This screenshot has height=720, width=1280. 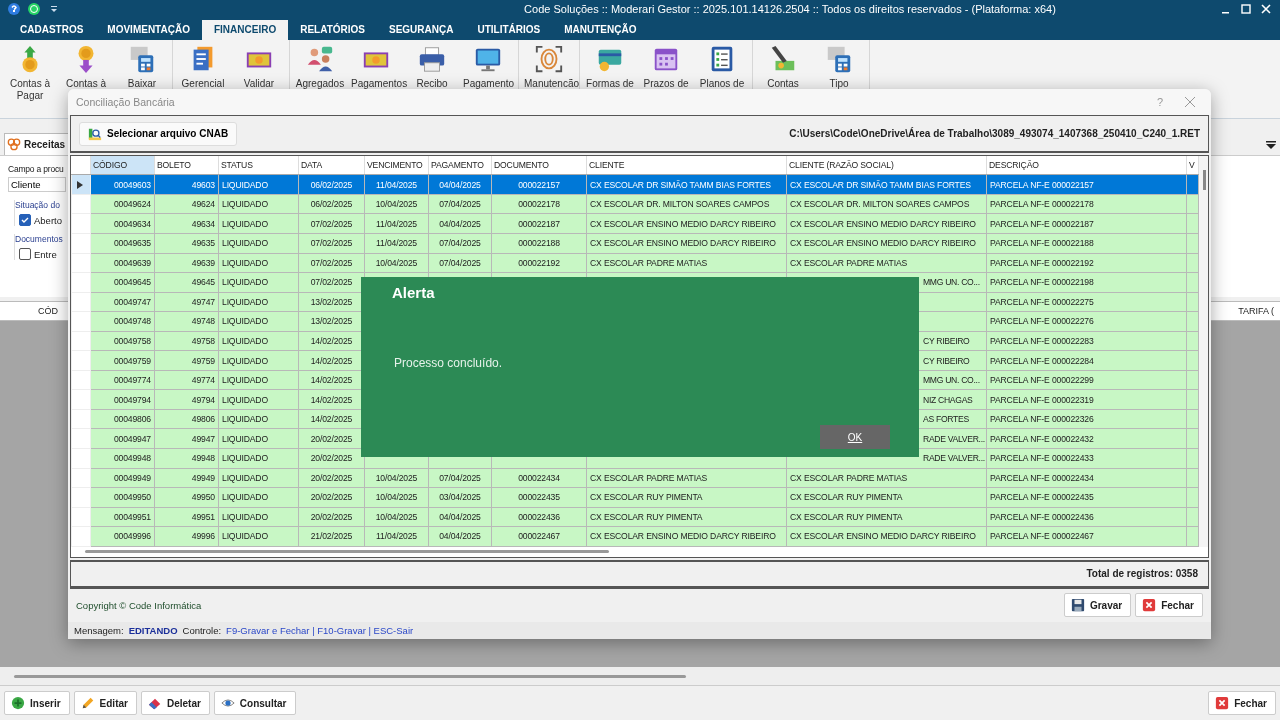 I want to click on column-header: DESCRIÇÃO, so click(x=1086, y=165).